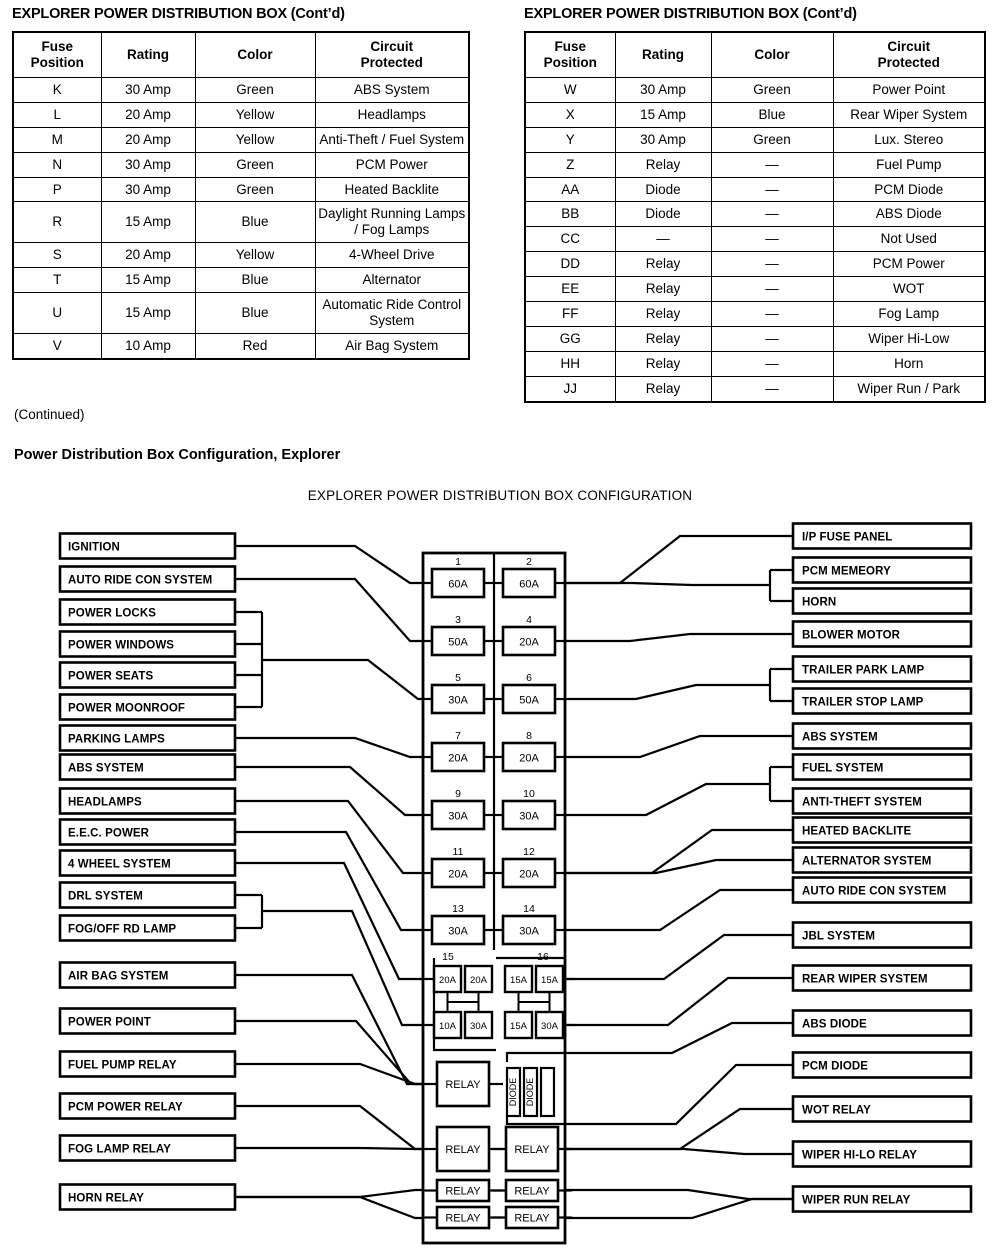 This screenshot has width=1000, height=1256. I want to click on right-label-text: FUEL SYSTEM, so click(842, 769).